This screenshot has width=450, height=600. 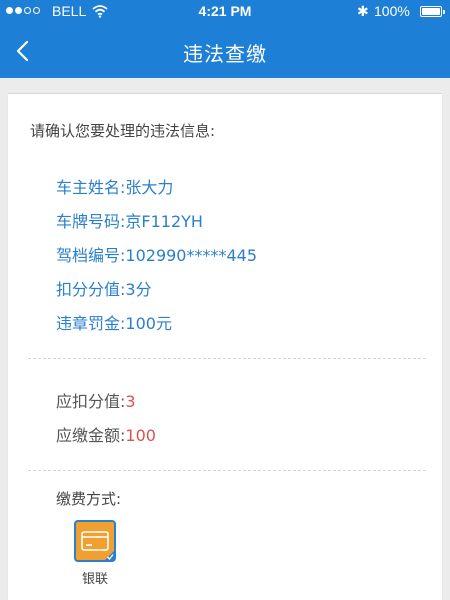 I want to click on battery-icon, so click(x=432, y=11).